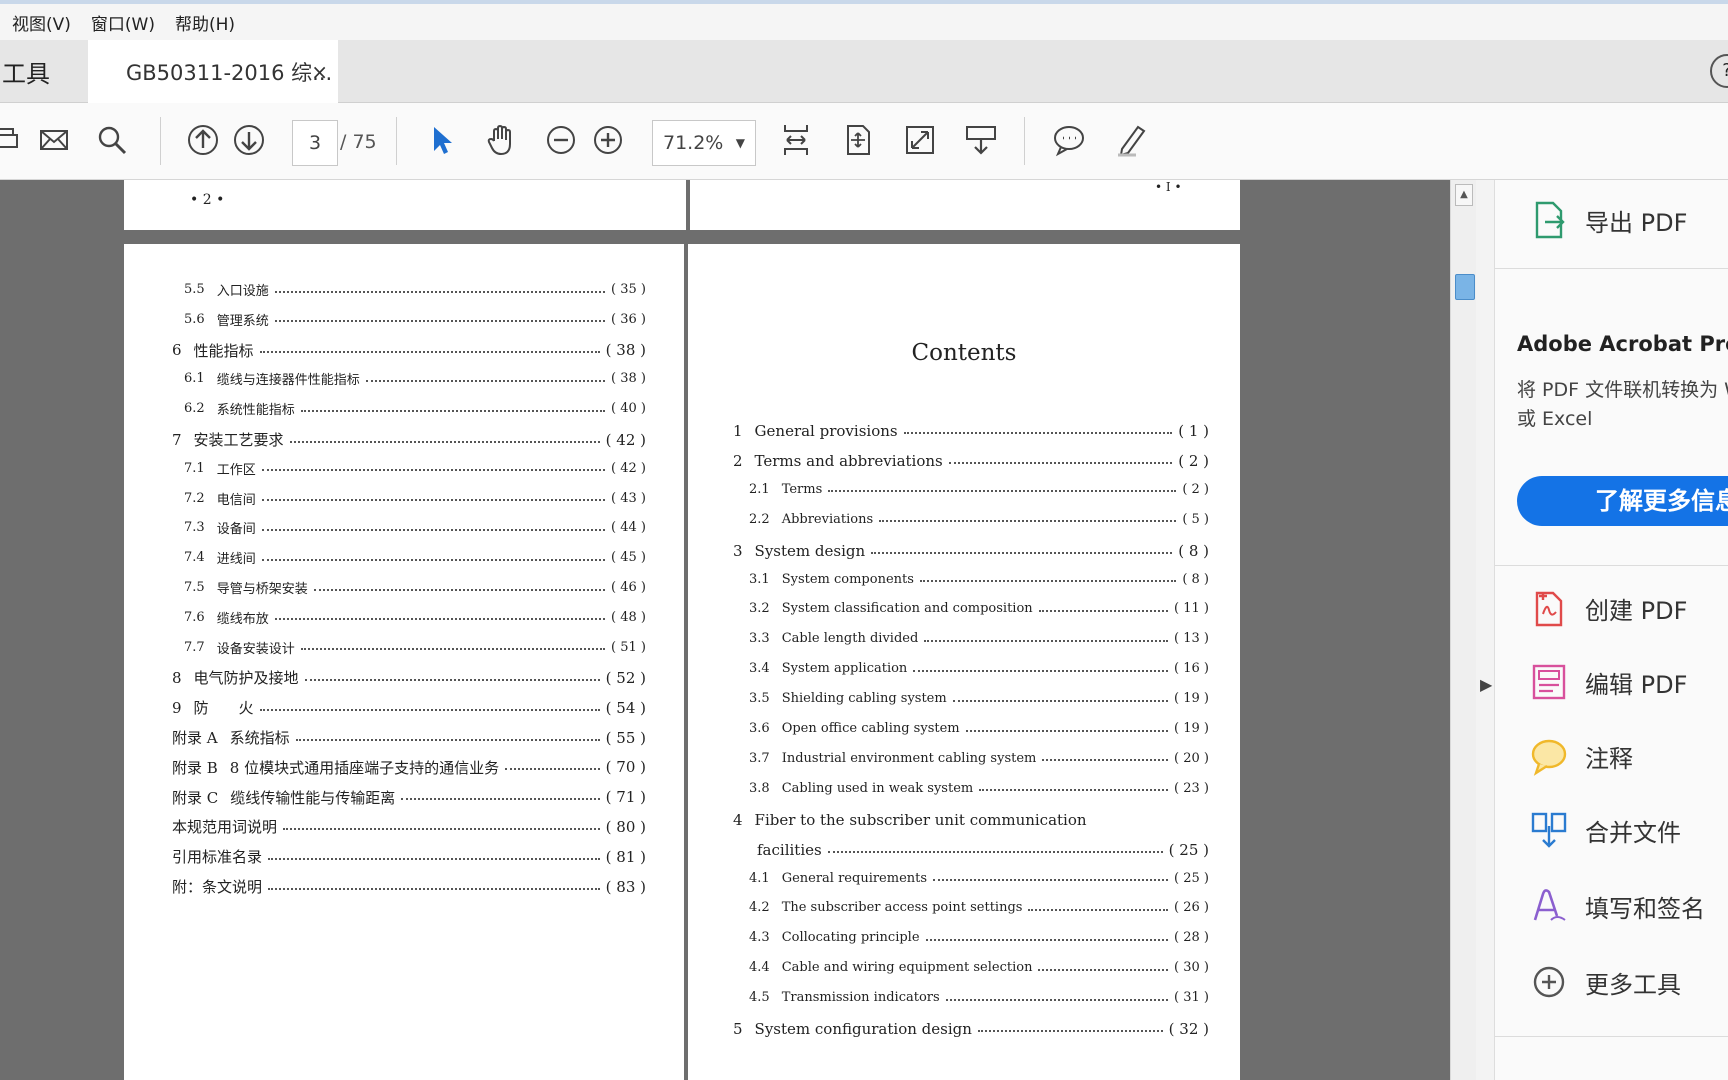  Describe the element at coordinates (979, 728) in the screenshot. I see `toc-entry: 3.6 Open office cabling system ( 19 )` at that location.